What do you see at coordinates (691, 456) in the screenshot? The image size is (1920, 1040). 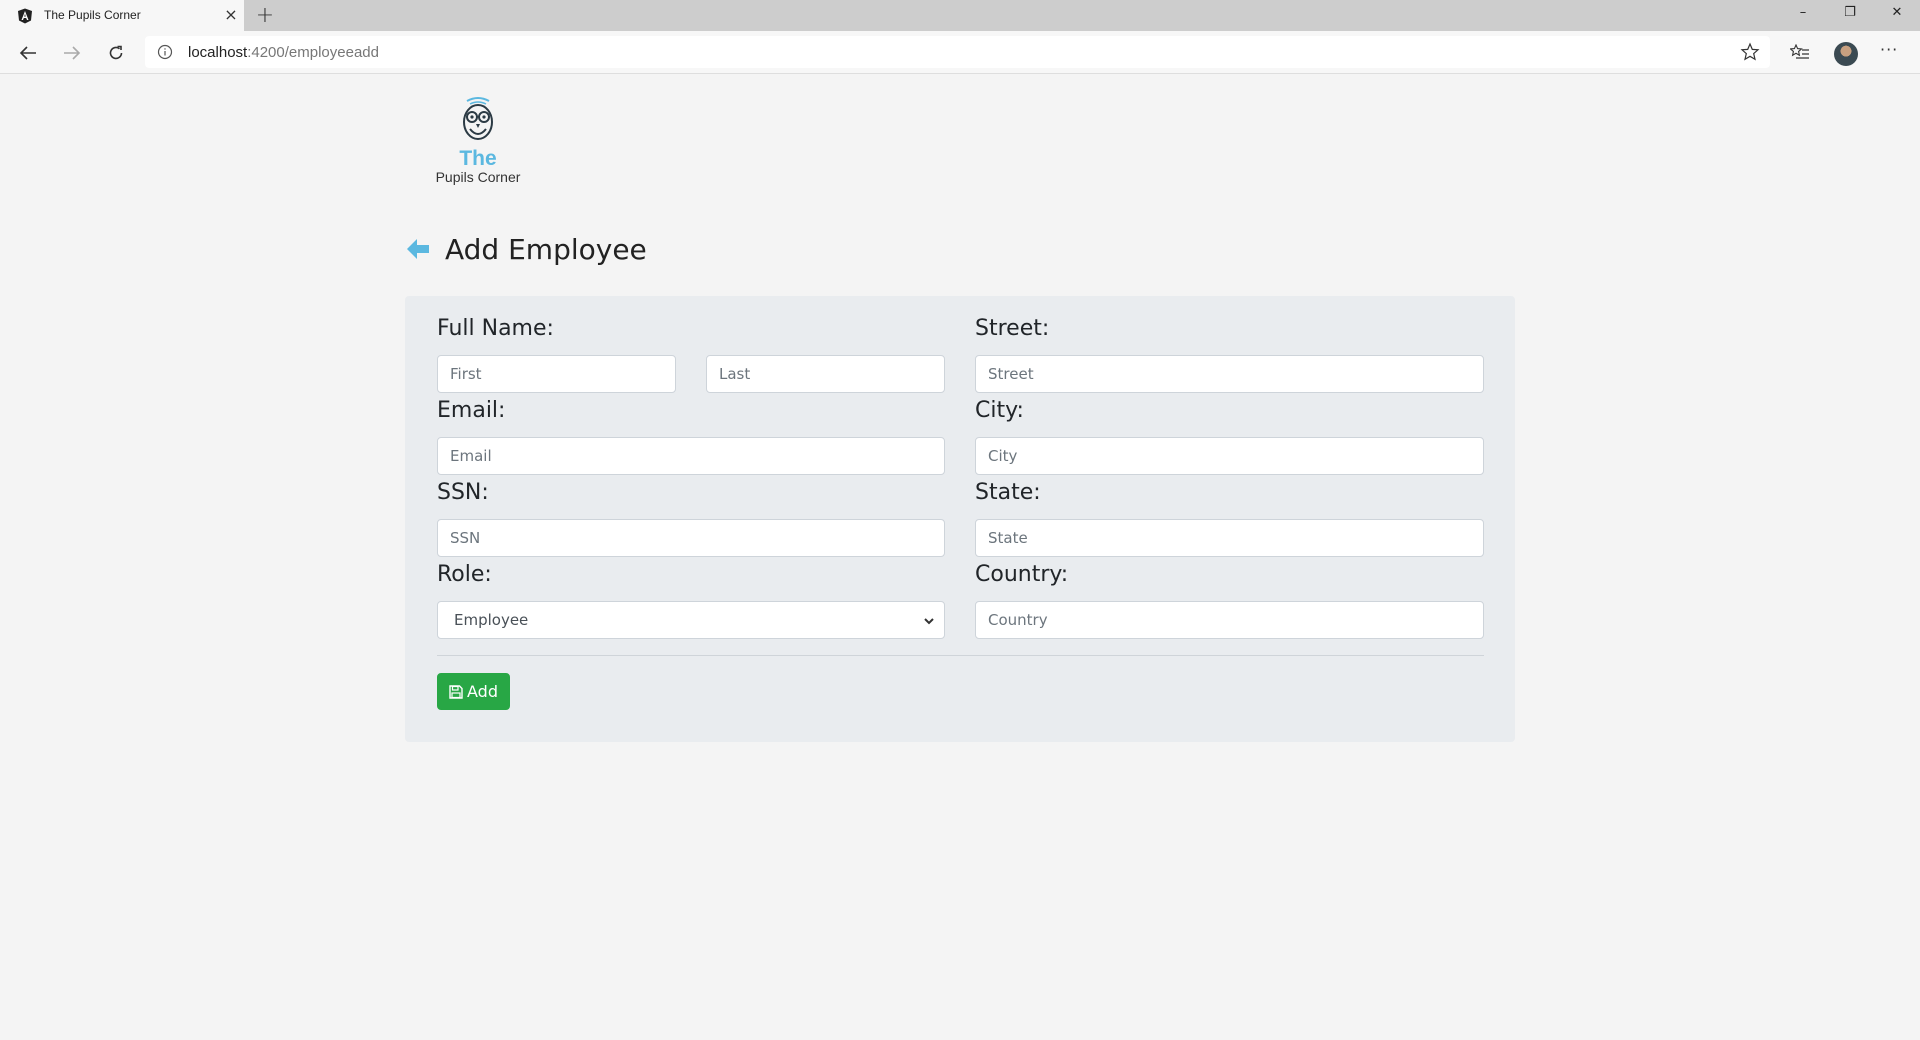 I see `email-input` at bounding box center [691, 456].